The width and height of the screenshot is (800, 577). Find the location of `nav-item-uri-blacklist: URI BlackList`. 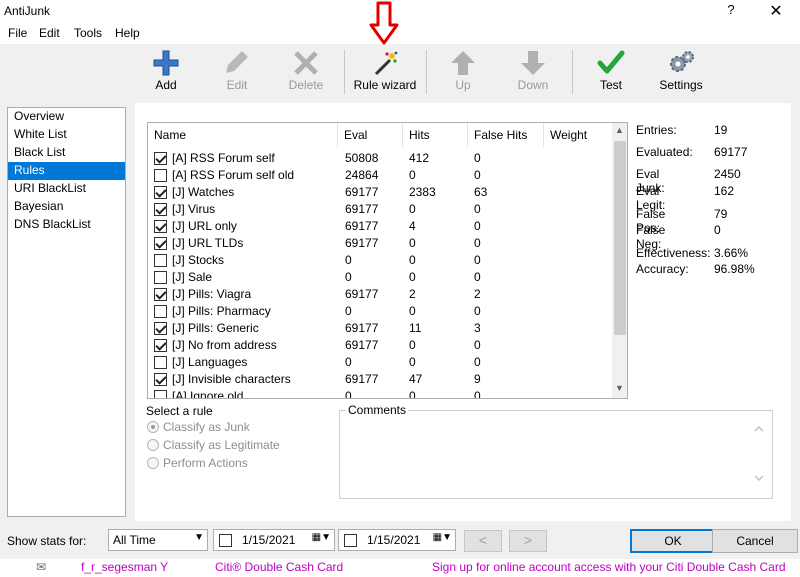

nav-item-uri-blacklist: URI BlackList is located at coordinates (66, 189).